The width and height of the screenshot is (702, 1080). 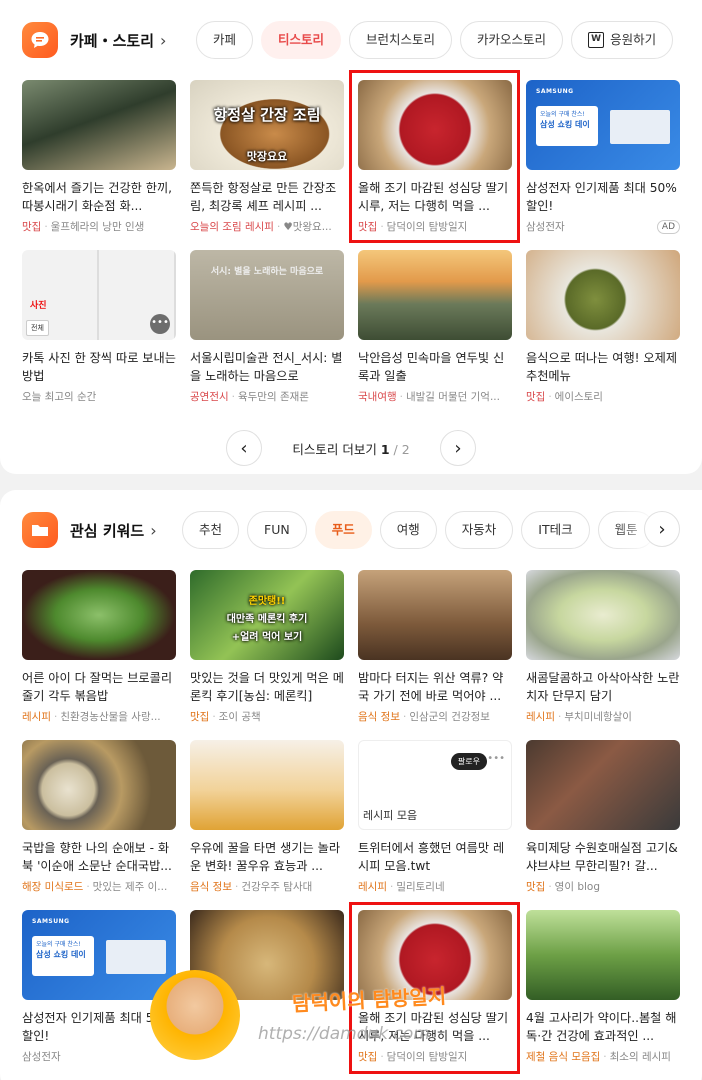 I want to click on tab-tistory: 티스토리, so click(x=301, y=40).